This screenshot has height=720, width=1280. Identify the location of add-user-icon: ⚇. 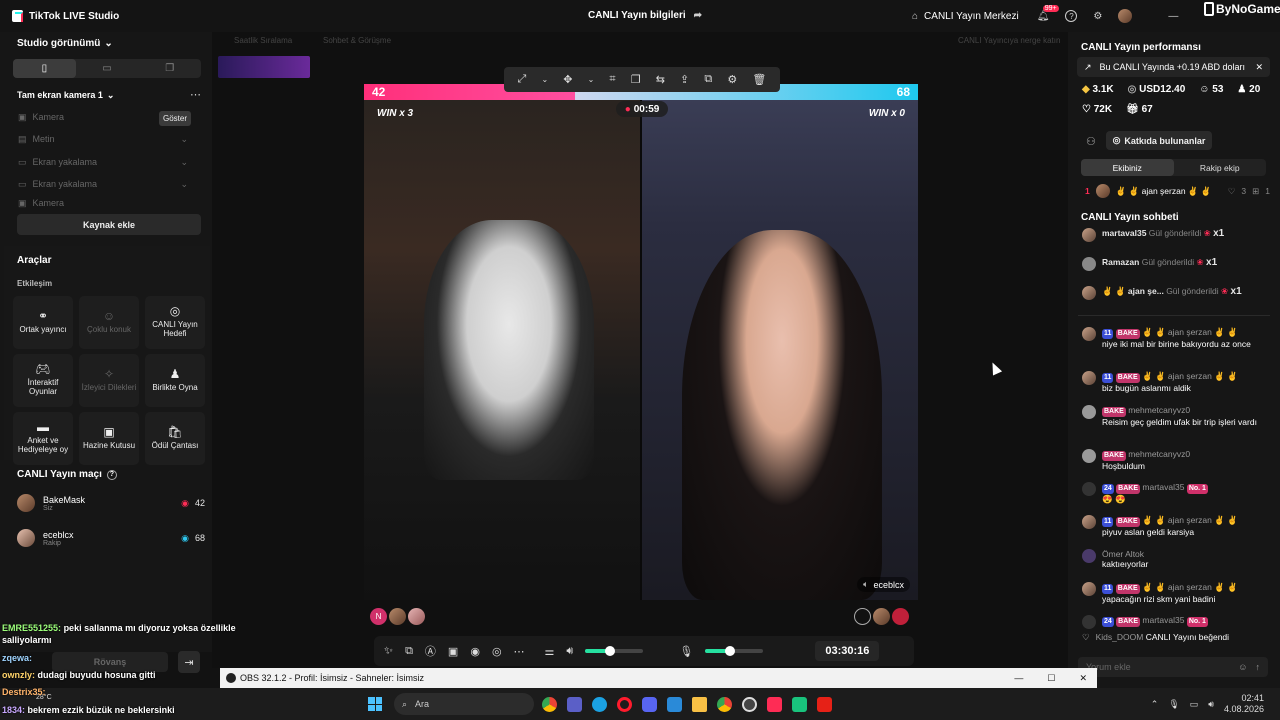
(1091, 141).